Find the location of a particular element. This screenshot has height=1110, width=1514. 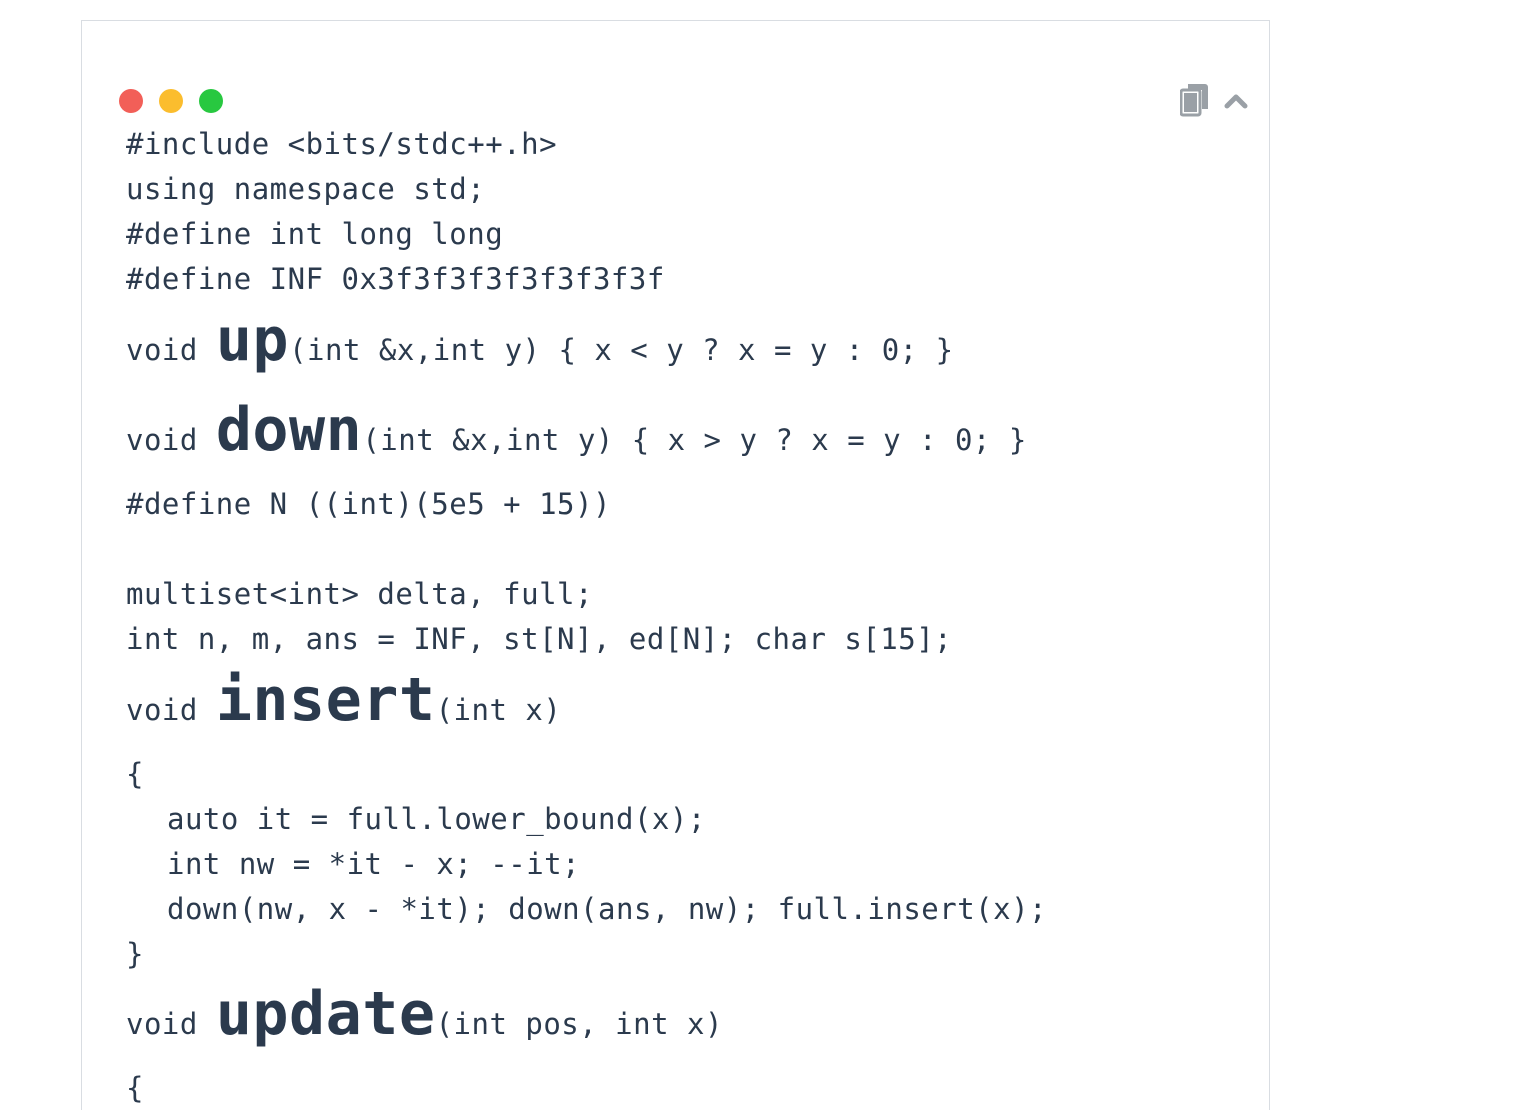

code-line: #define N ((int)(5e5 + 15)) is located at coordinates (368, 504).